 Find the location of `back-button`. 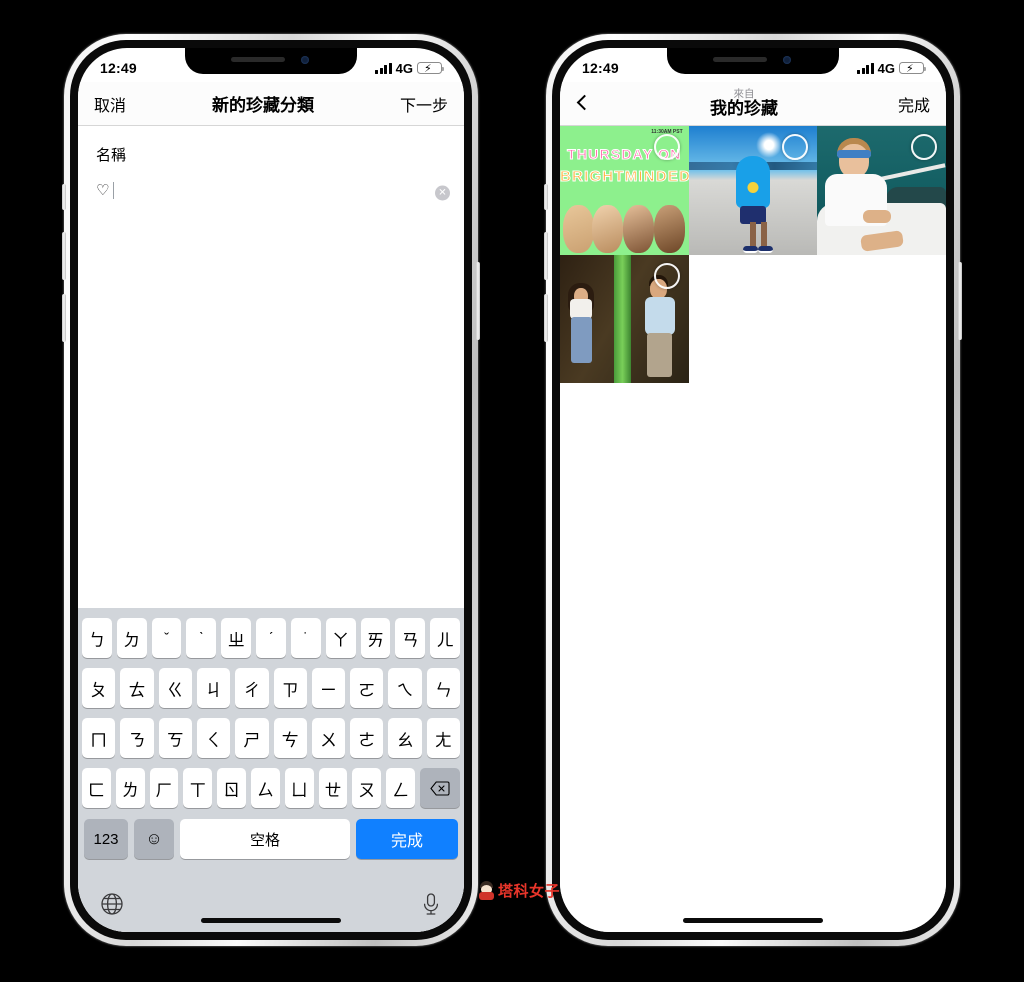

back-button is located at coordinates (584, 103).